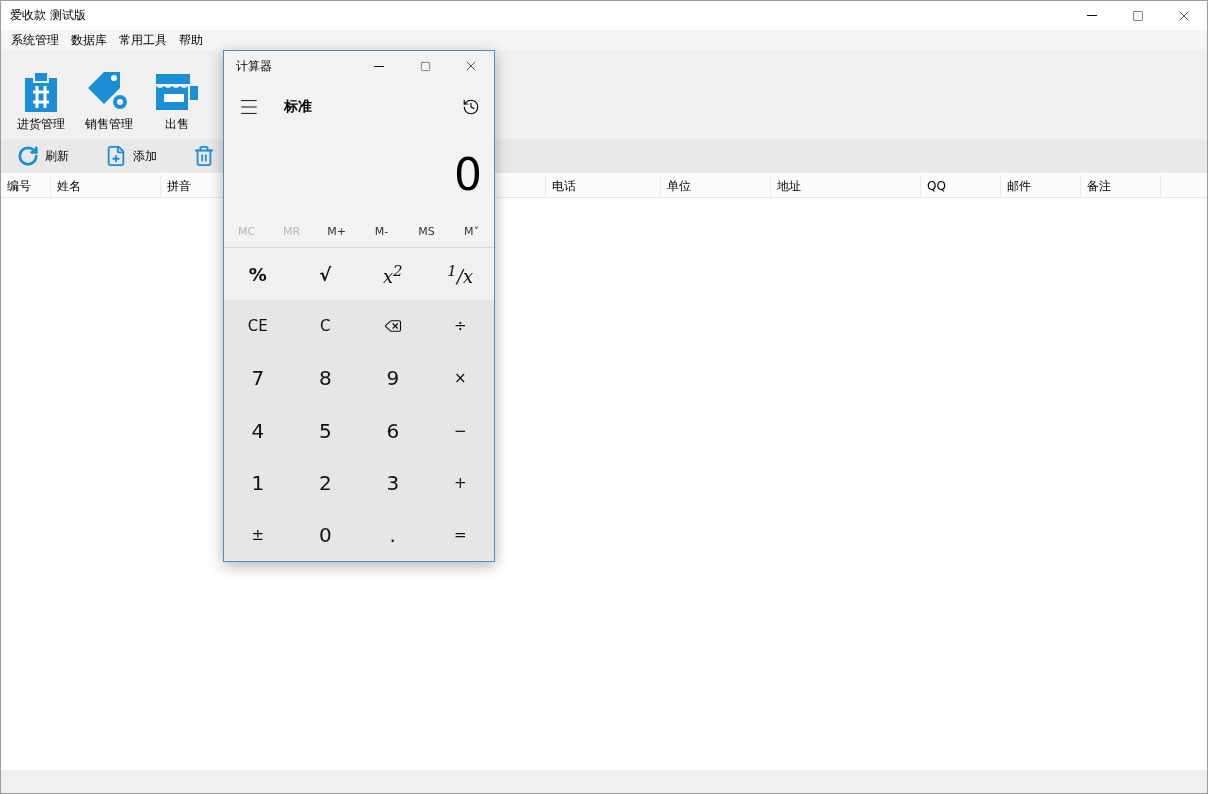 The height and width of the screenshot is (794, 1208). Describe the element at coordinates (393, 534) in the screenshot. I see `calculator-key: .` at that location.